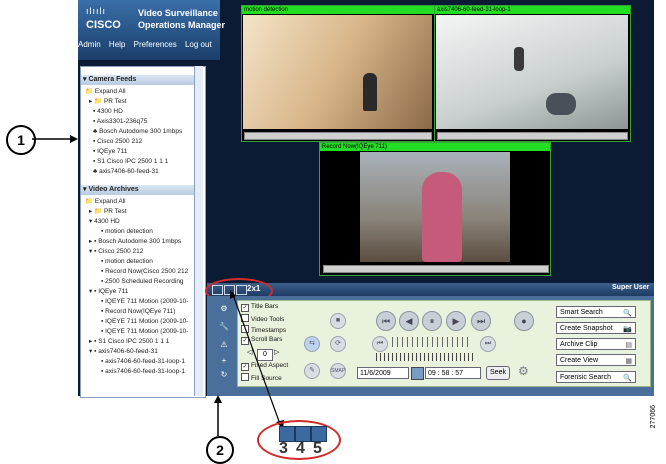  What do you see at coordinates (435, 147) in the screenshot?
I see `video-title-3: Record Now(IQEye 711)` at bounding box center [435, 147].